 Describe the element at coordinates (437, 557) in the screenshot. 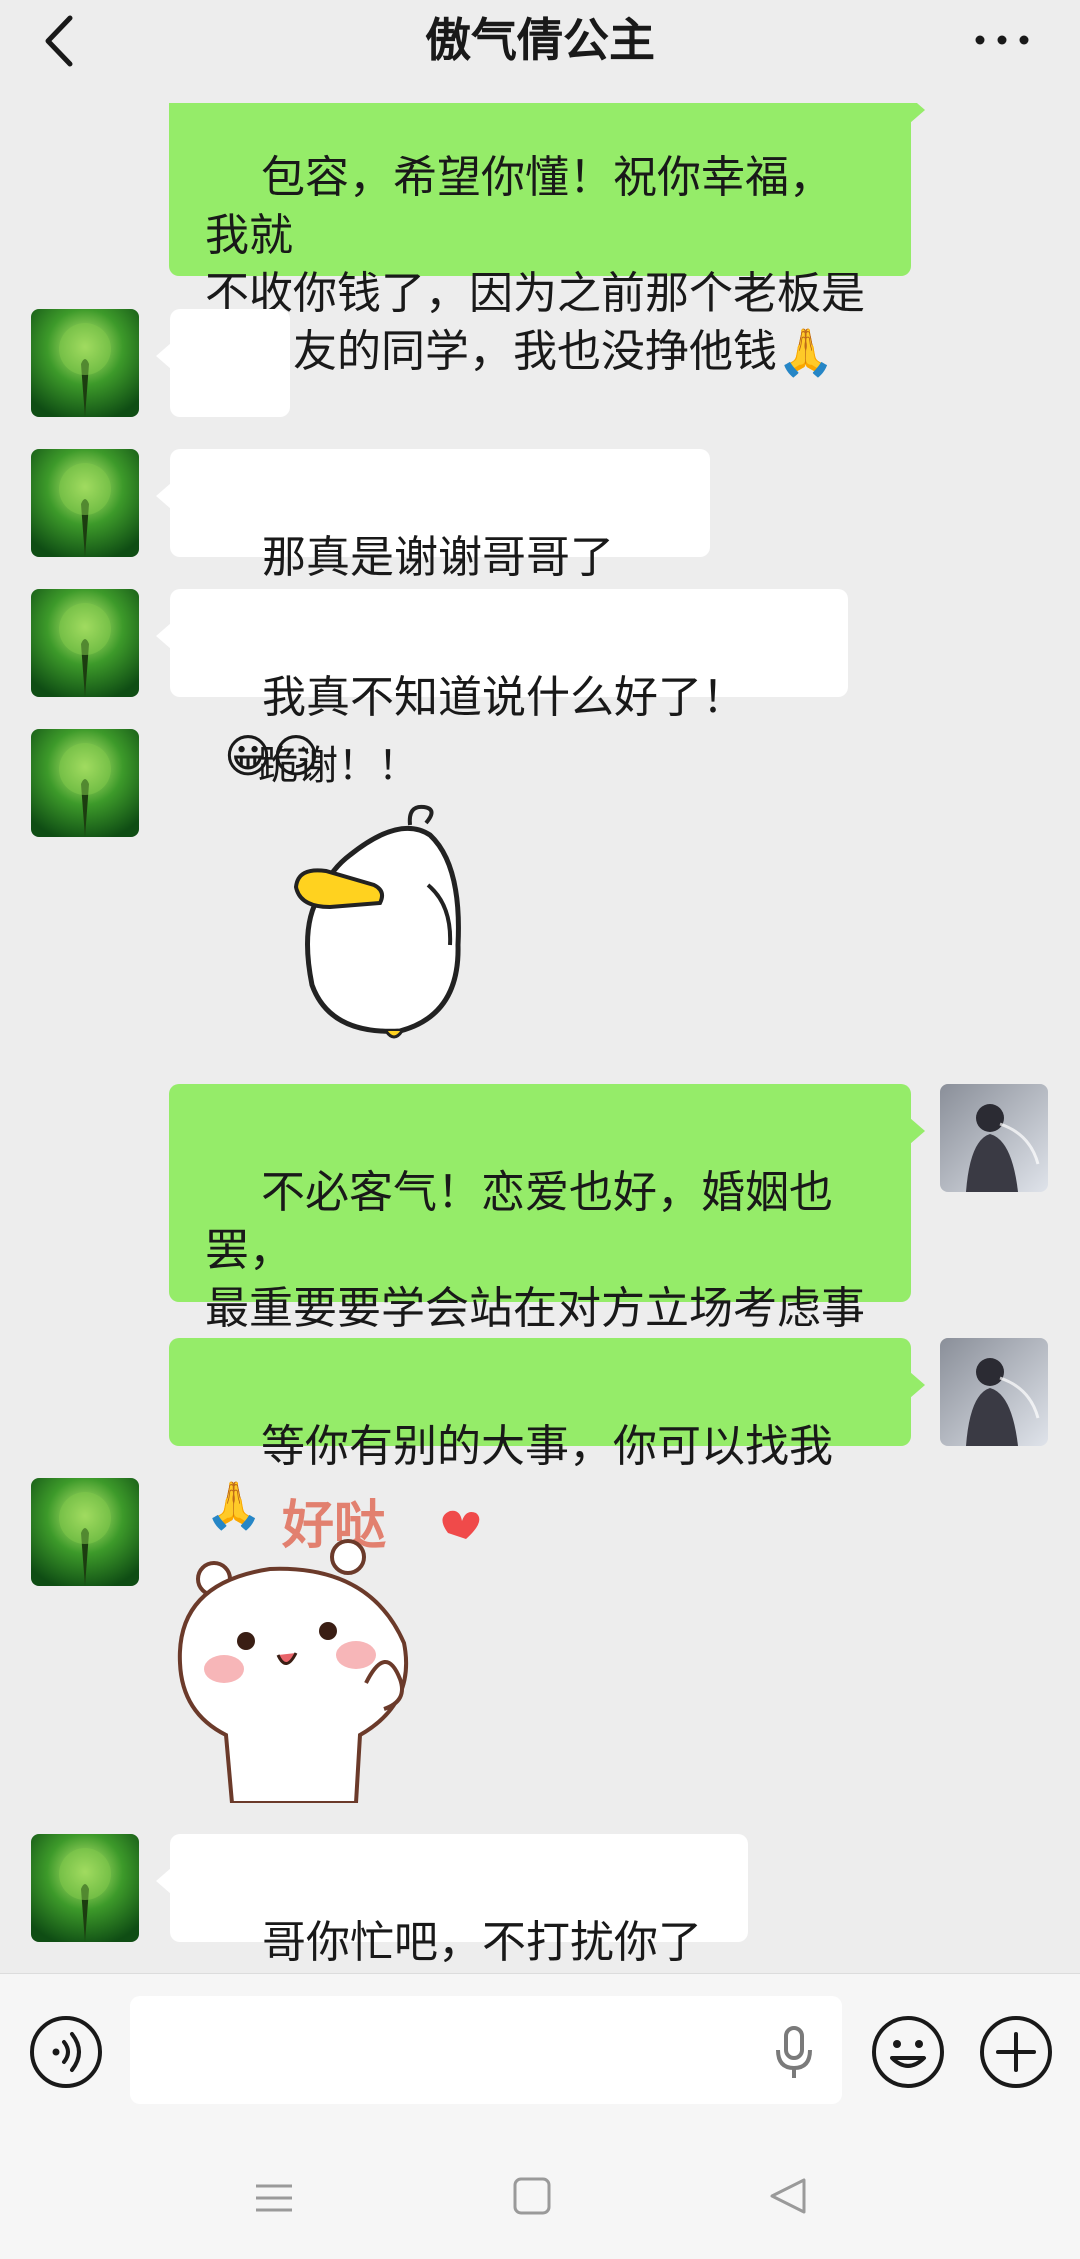

I see `message-text: 那真是谢谢哥哥了` at that location.